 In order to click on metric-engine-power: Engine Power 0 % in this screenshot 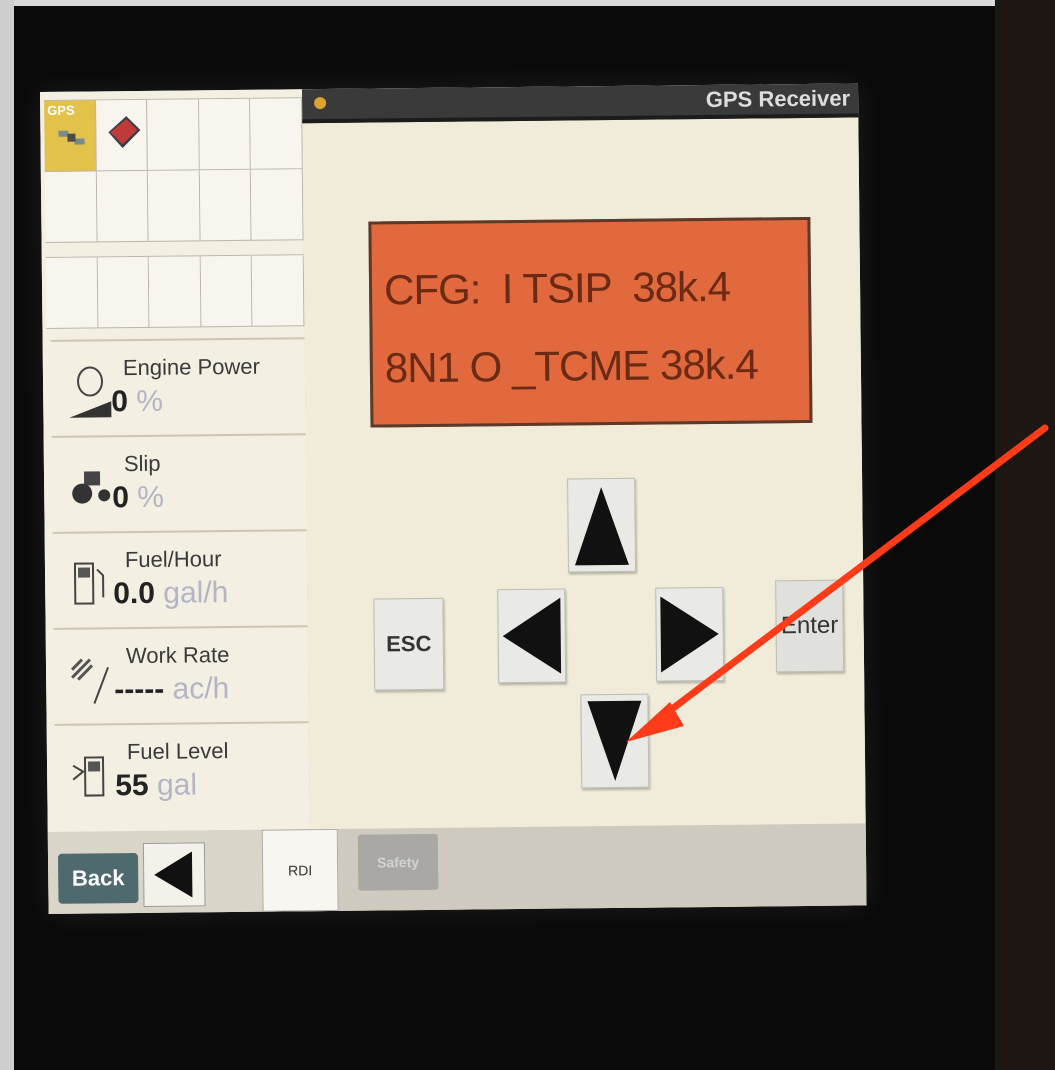, I will do `click(178, 387)`.